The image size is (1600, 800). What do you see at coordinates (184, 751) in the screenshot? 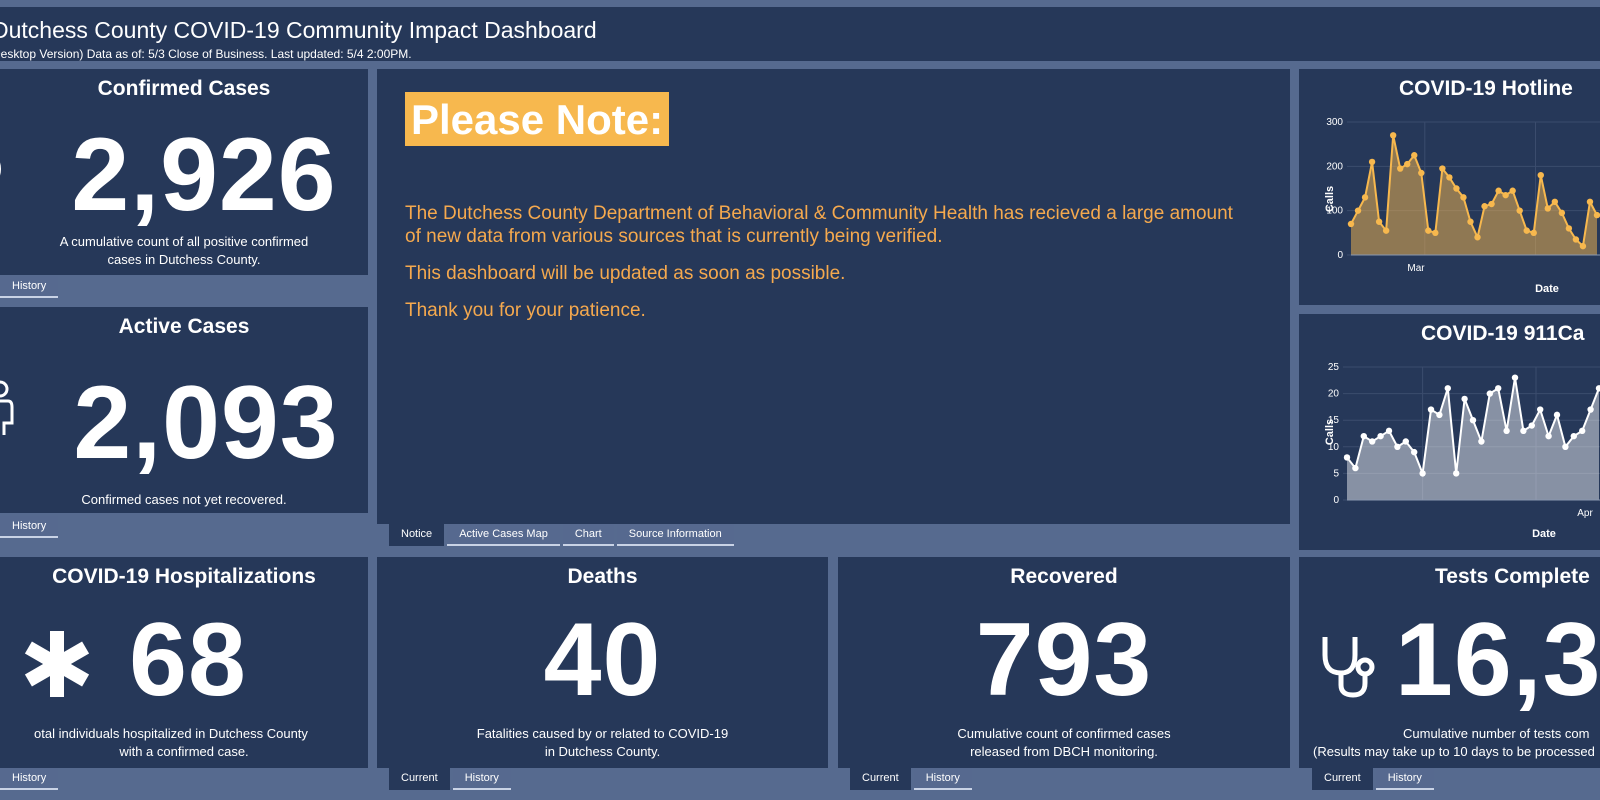
I see `hospitalizations-desc-line2: with a confirmed case.` at bounding box center [184, 751].